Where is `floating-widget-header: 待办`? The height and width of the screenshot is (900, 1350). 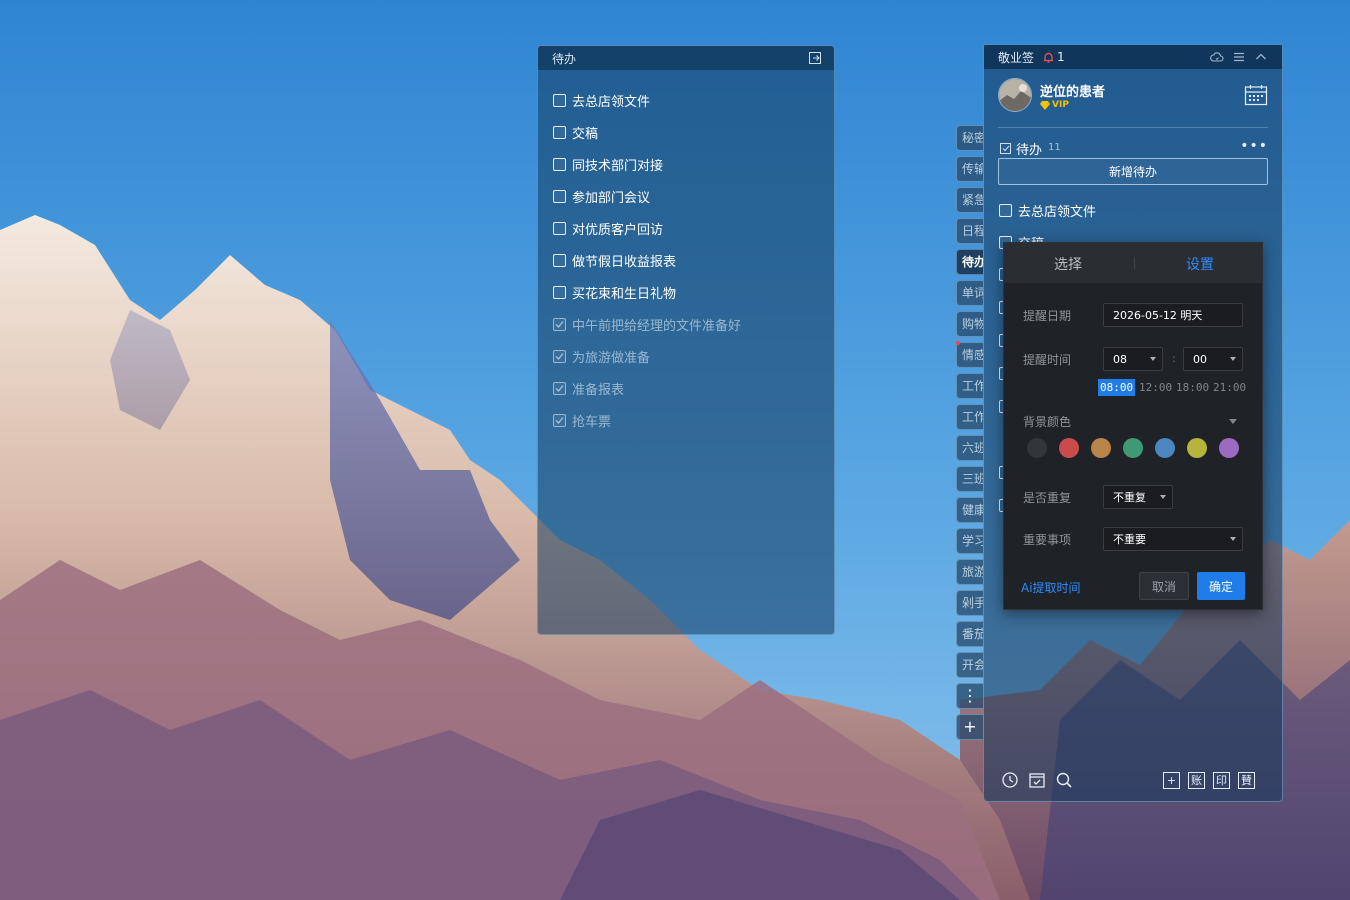 floating-widget-header: 待办 is located at coordinates (686, 58).